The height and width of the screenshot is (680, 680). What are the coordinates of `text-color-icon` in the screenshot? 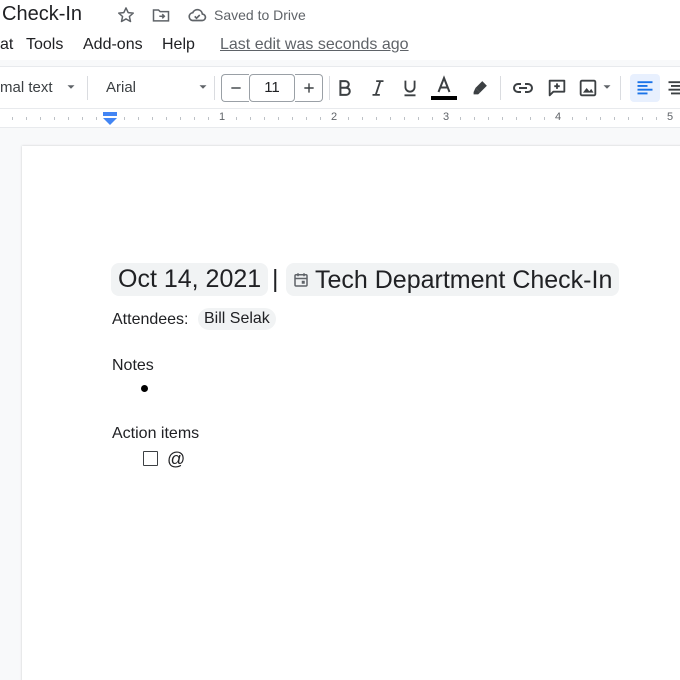 It's located at (444, 87).